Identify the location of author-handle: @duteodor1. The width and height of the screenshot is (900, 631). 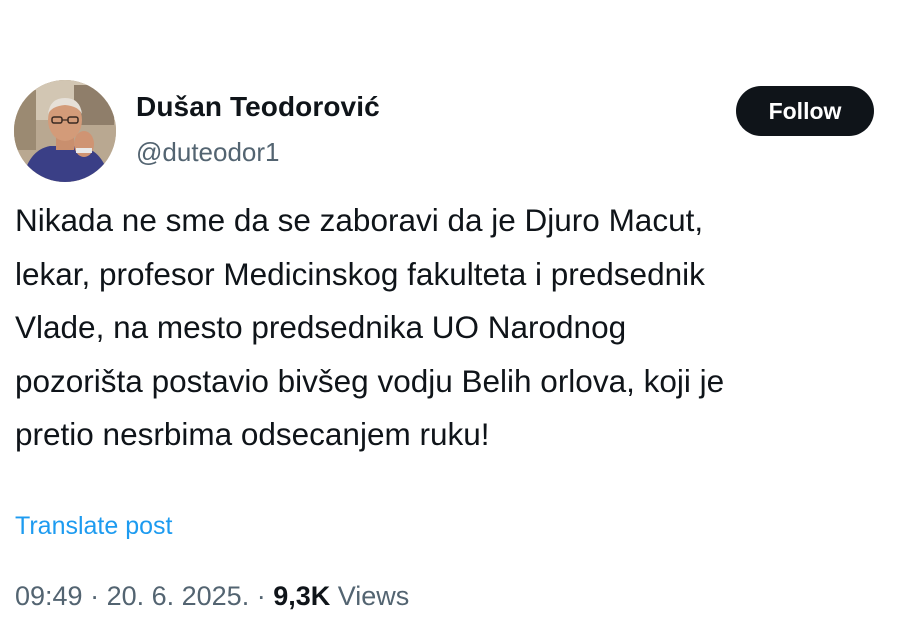
(208, 152).